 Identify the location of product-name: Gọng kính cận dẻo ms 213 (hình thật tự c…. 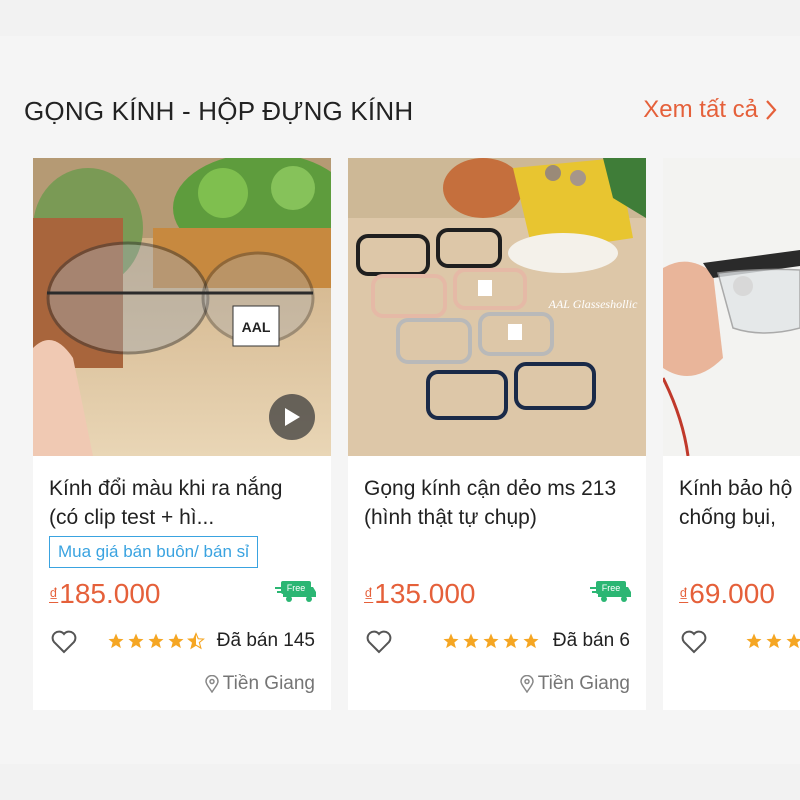
(498, 503).